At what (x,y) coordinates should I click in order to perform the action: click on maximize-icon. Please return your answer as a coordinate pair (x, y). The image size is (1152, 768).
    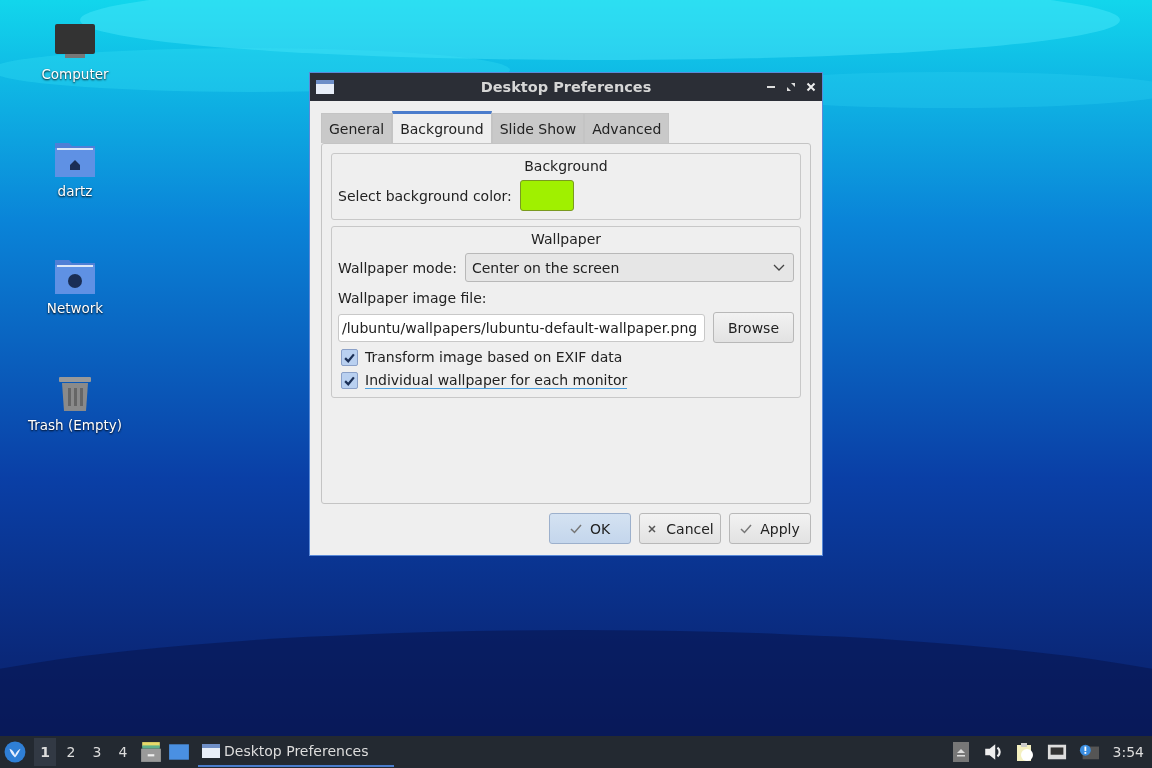
    Looking at the image, I should click on (791, 87).